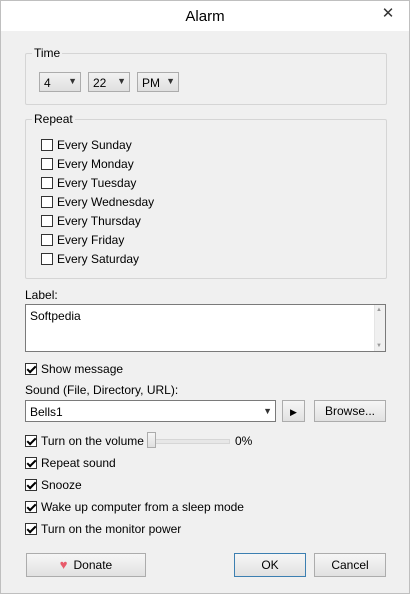  I want to click on minute-select: 22 ▼, so click(109, 82).